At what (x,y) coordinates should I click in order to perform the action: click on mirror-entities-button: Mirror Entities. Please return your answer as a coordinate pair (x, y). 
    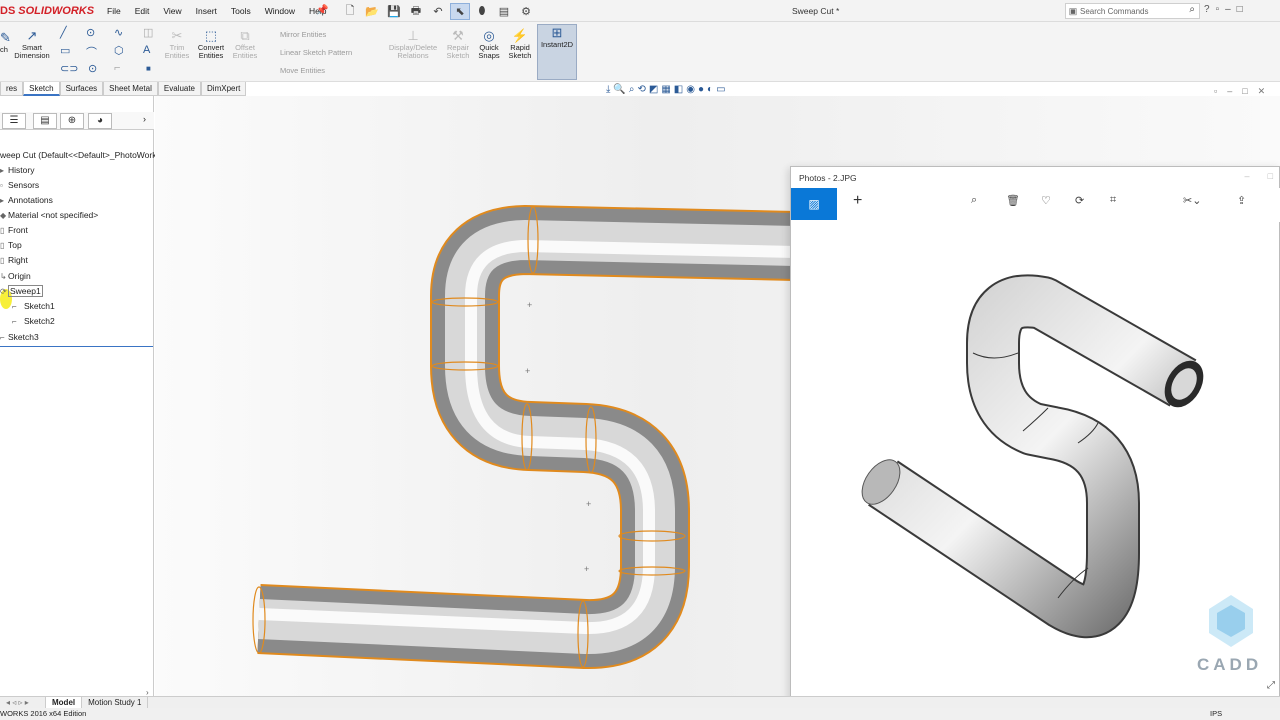
    Looking at the image, I should click on (303, 34).